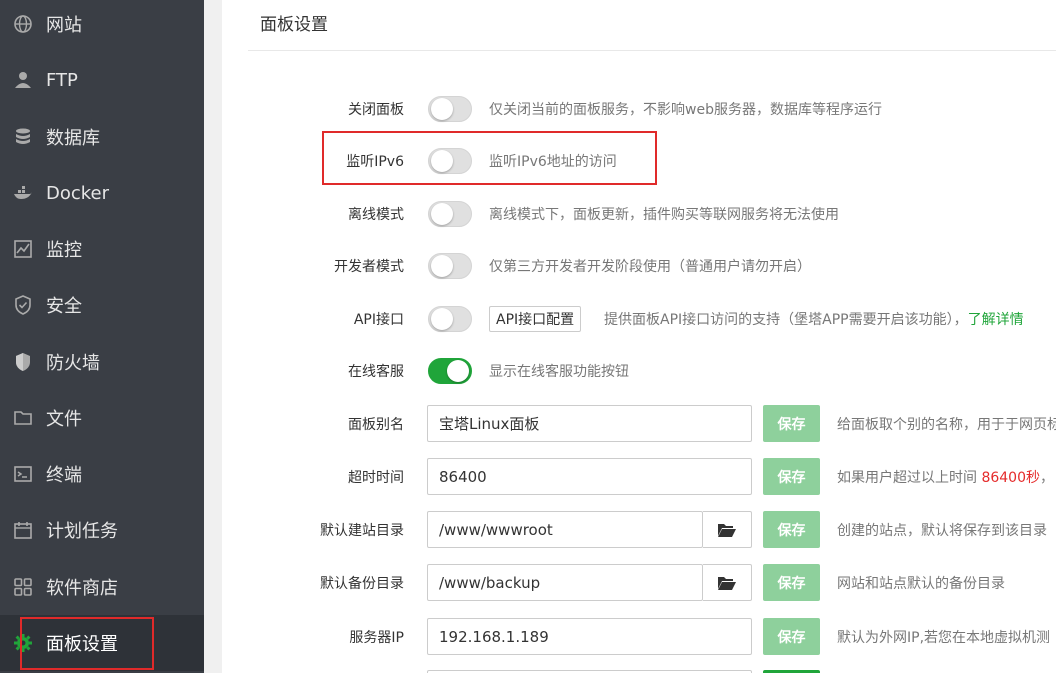 Image resolution: width=1056 pixels, height=673 pixels. What do you see at coordinates (791, 423) in the screenshot?
I see `save-panel-alias-button: 保存` at bounding box center [791, 423].